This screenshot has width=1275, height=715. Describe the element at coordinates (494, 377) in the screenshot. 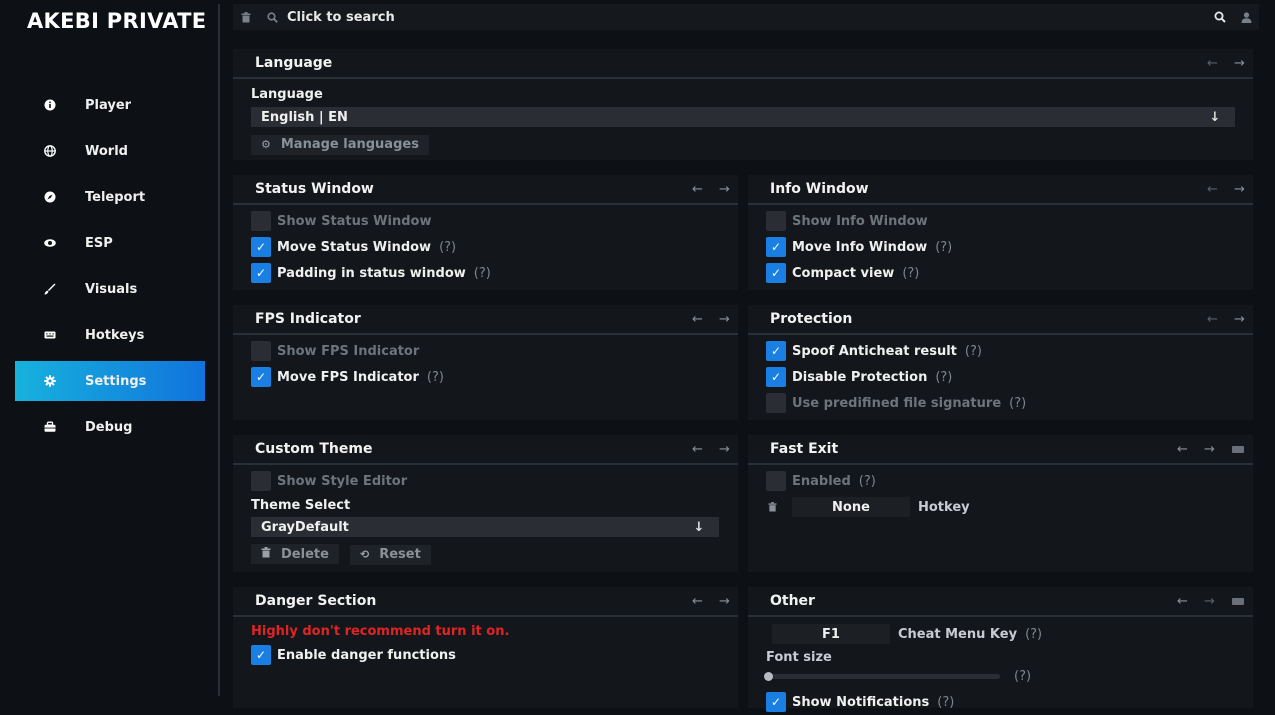

I see `move-fps-checkbox: Move FPS Indicator (?)` at that location.